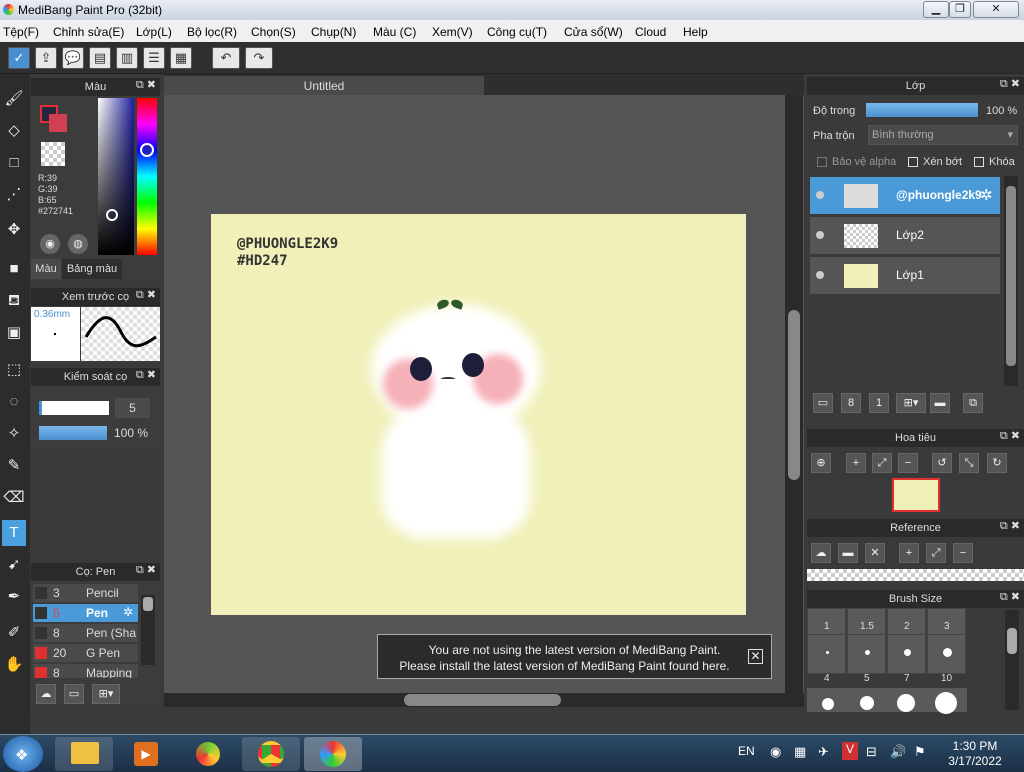 The width and height of the screenshot is (1024, 772). What do you see at coordinates (46, 58) in the screenshot?
I see `share-icon: ⇪` at bounding box center [46, 58].